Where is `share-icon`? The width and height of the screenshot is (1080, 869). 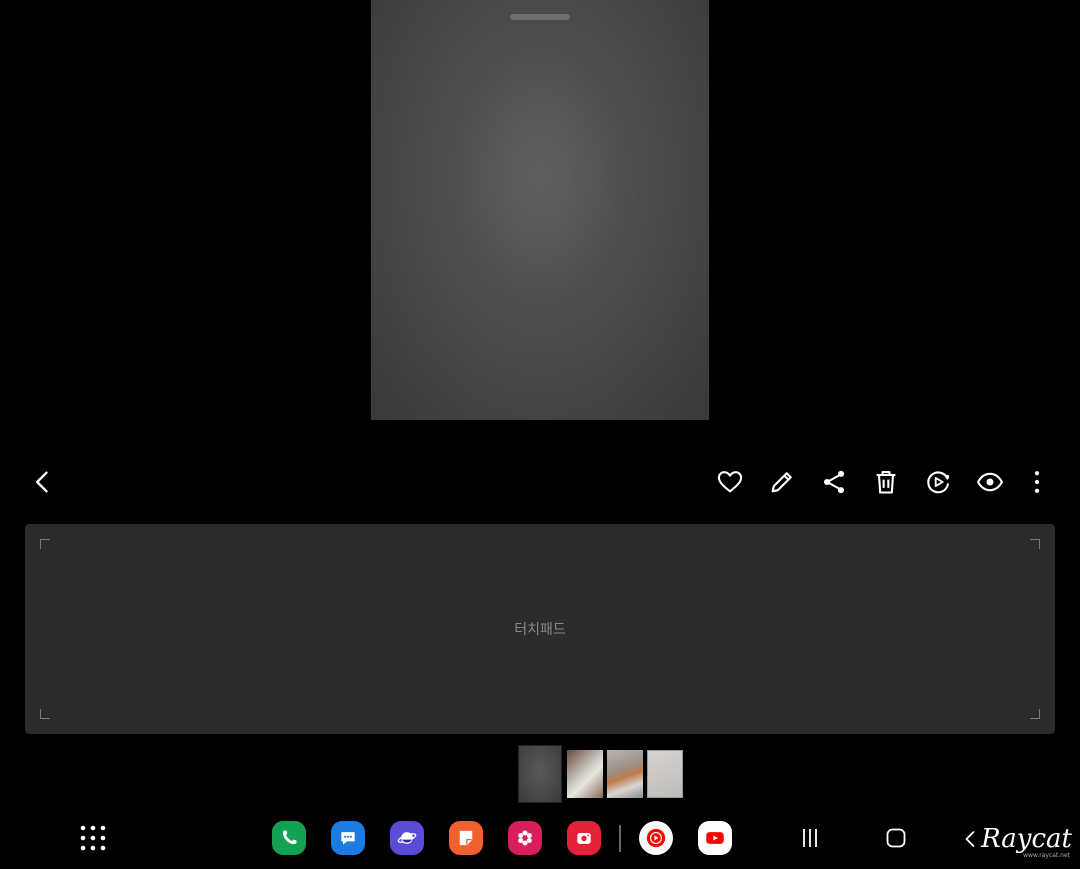 share-icon is located at coordinates (834, 482).